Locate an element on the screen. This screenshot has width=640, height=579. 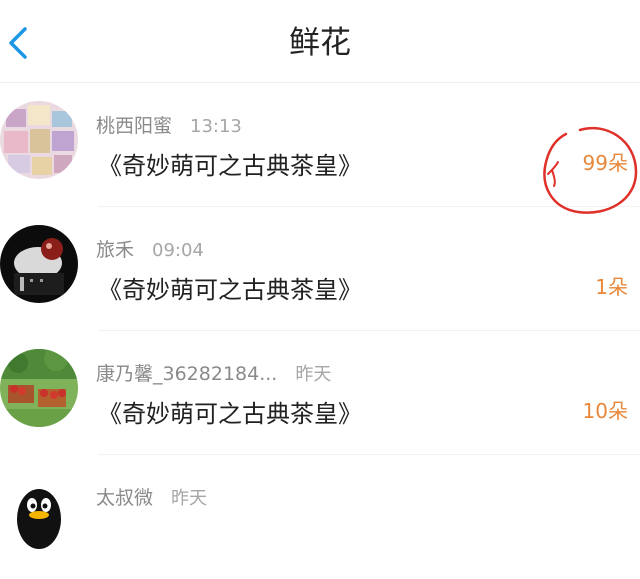
sender-name: 太叔微 is located at coordinates (125, 498).